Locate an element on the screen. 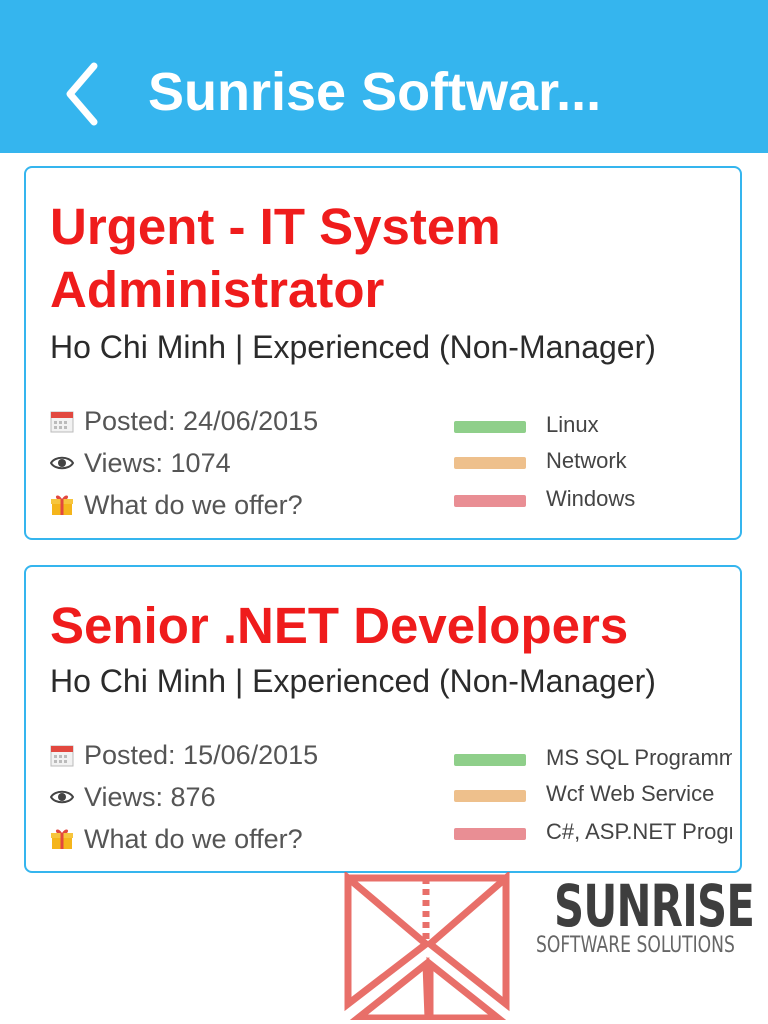 This screenshot has width=768, height=1024. job-title: Senior .NET Developers is located at coordinates (370, 625).